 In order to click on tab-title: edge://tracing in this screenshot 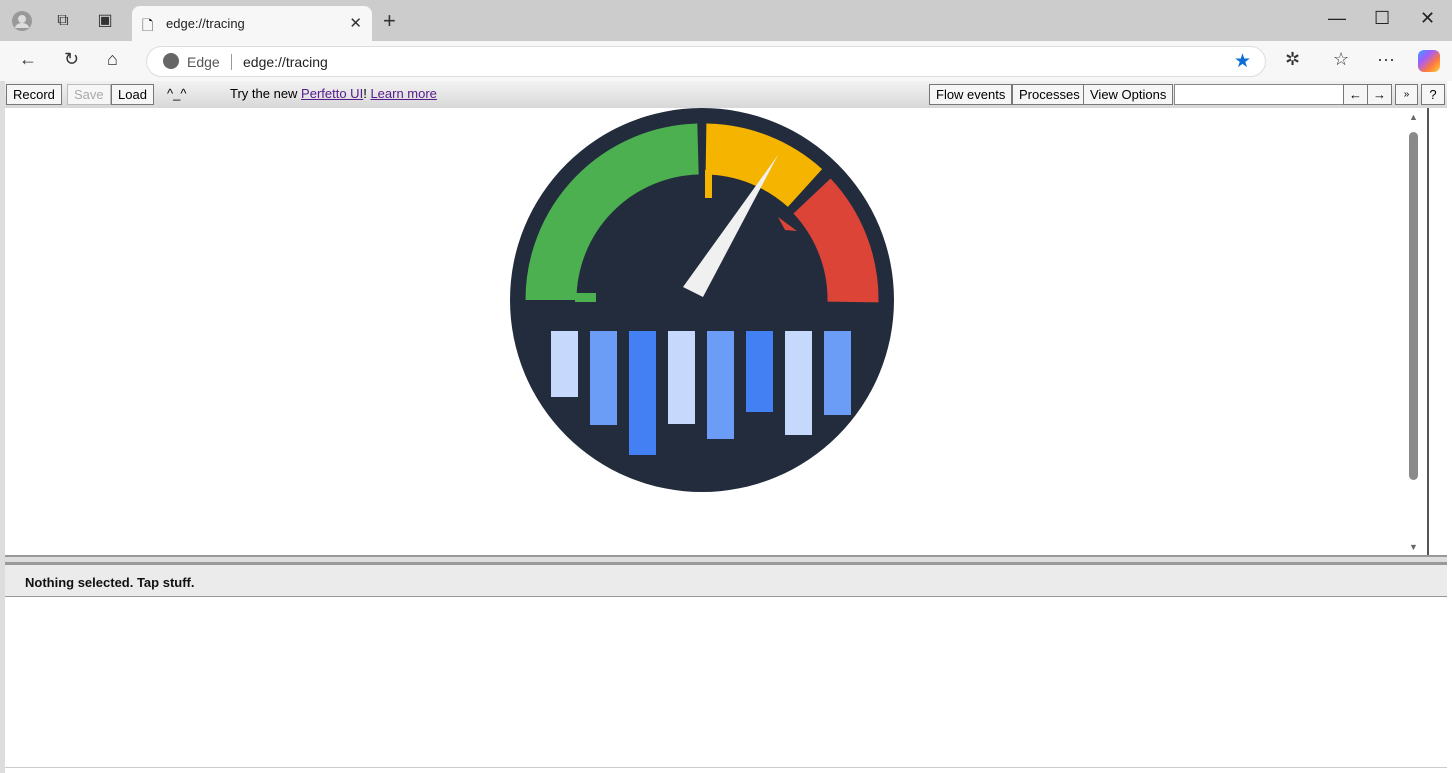, I will do `click(205, 23)`.